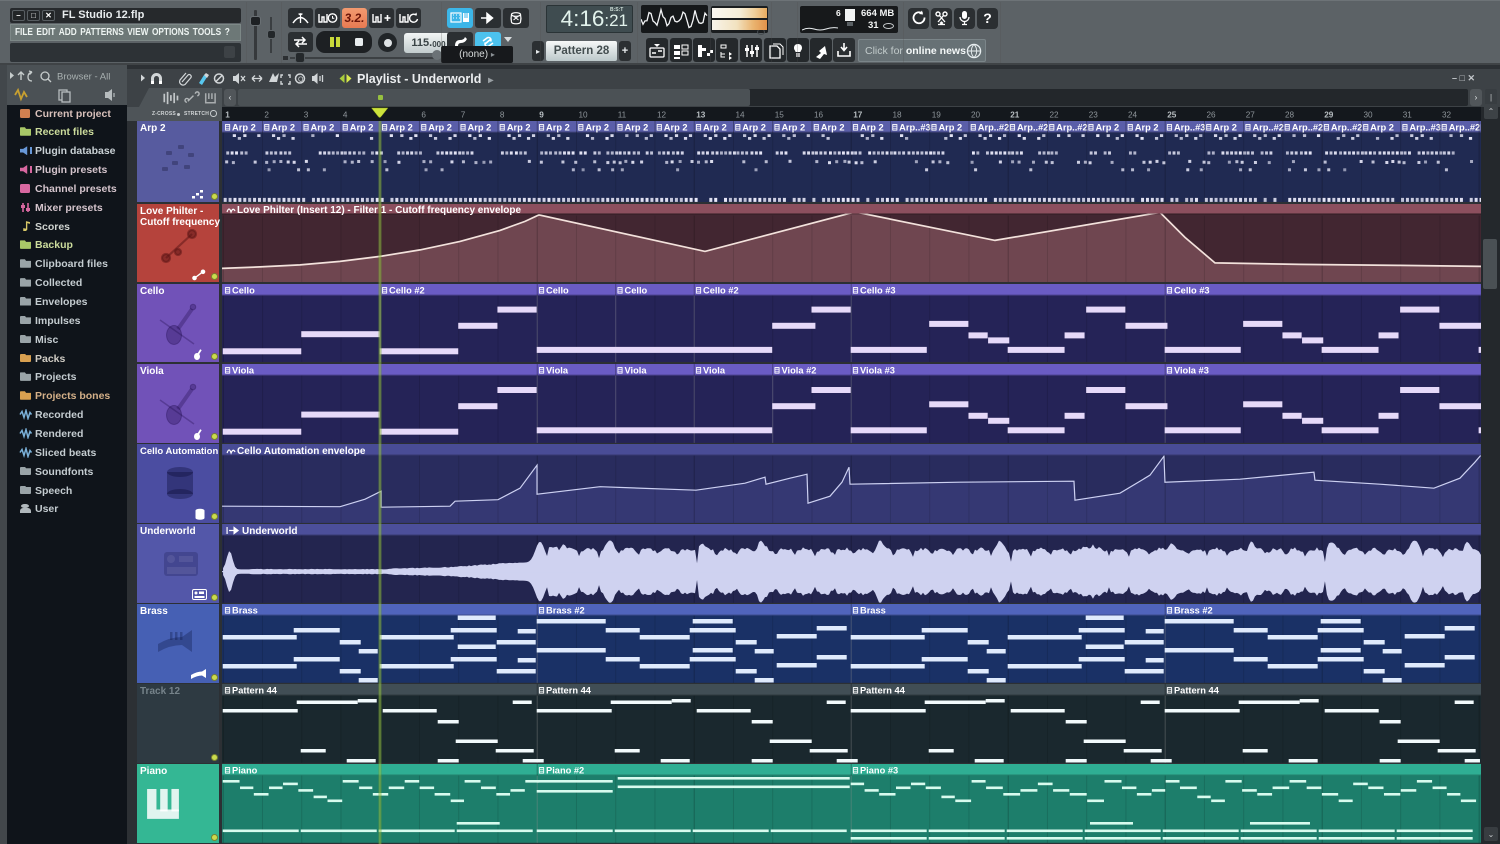 This screenshot has width=1500, height=844. I want to click on svg-text: 22, so click(1055, 115).